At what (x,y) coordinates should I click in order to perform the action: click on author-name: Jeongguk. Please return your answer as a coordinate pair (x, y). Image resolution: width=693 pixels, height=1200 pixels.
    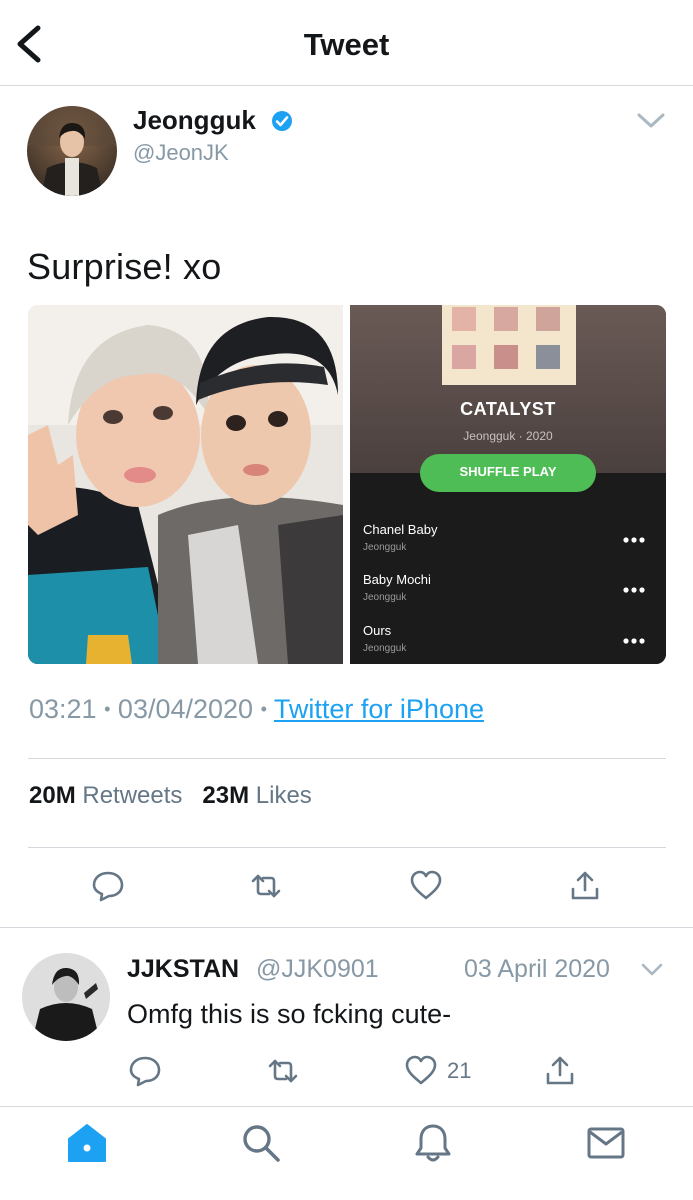
    Looking at the image, I should click on (194, 120).